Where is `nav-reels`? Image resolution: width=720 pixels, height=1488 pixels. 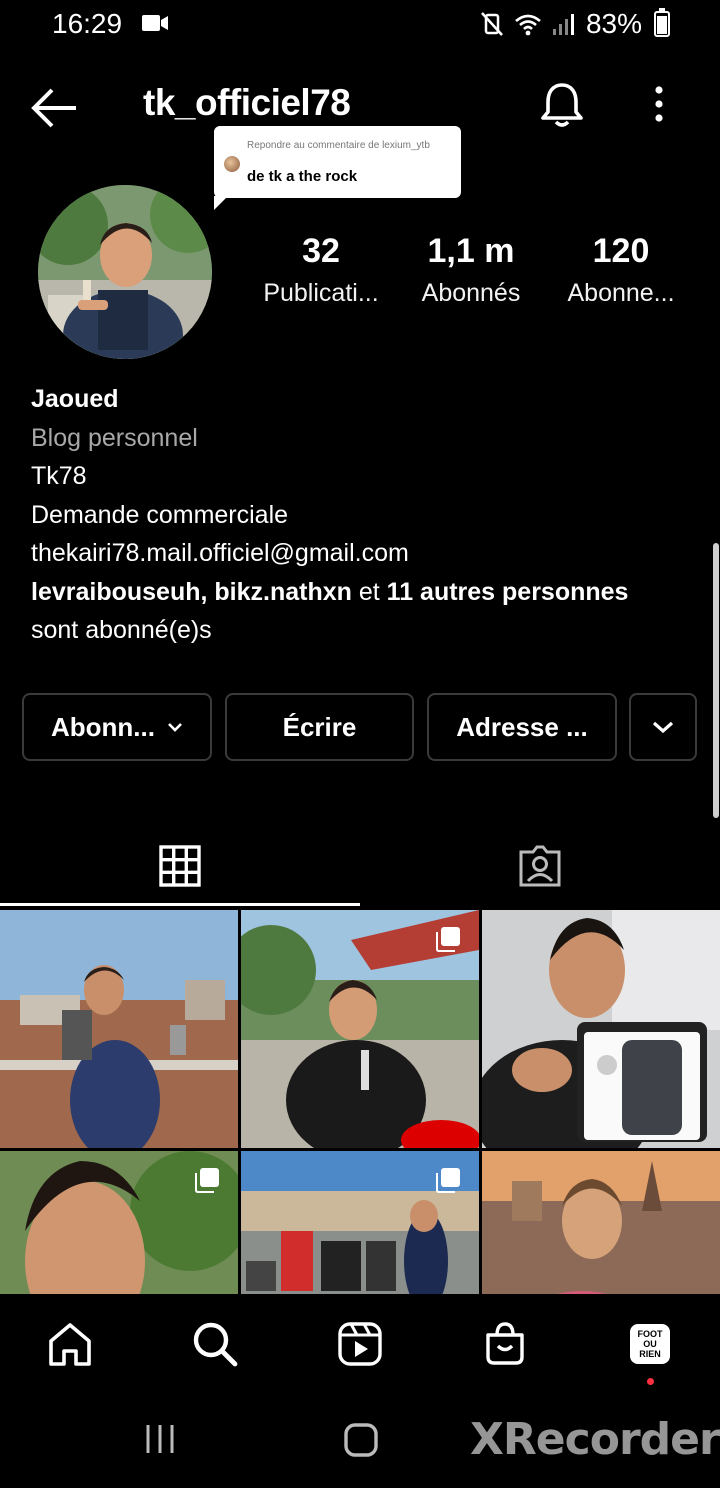 nav-reels is located at coordinates (360, 1344).